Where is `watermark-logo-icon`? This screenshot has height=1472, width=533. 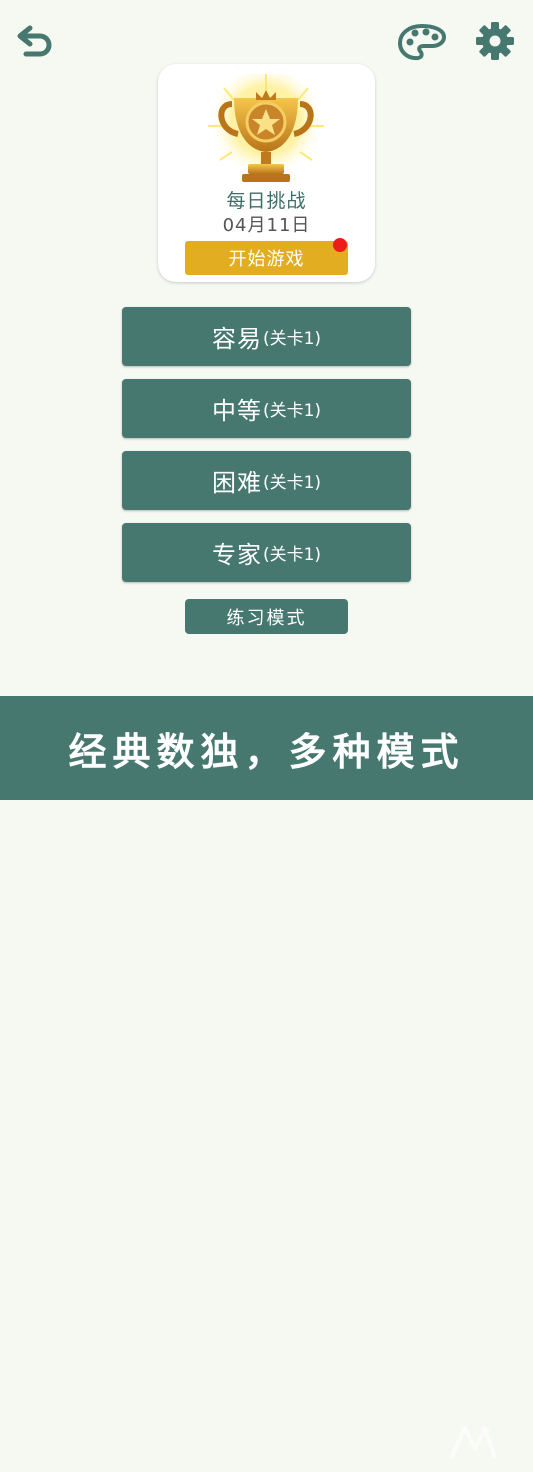
watermark-logo-icon is located at coordinates (473, 1443).